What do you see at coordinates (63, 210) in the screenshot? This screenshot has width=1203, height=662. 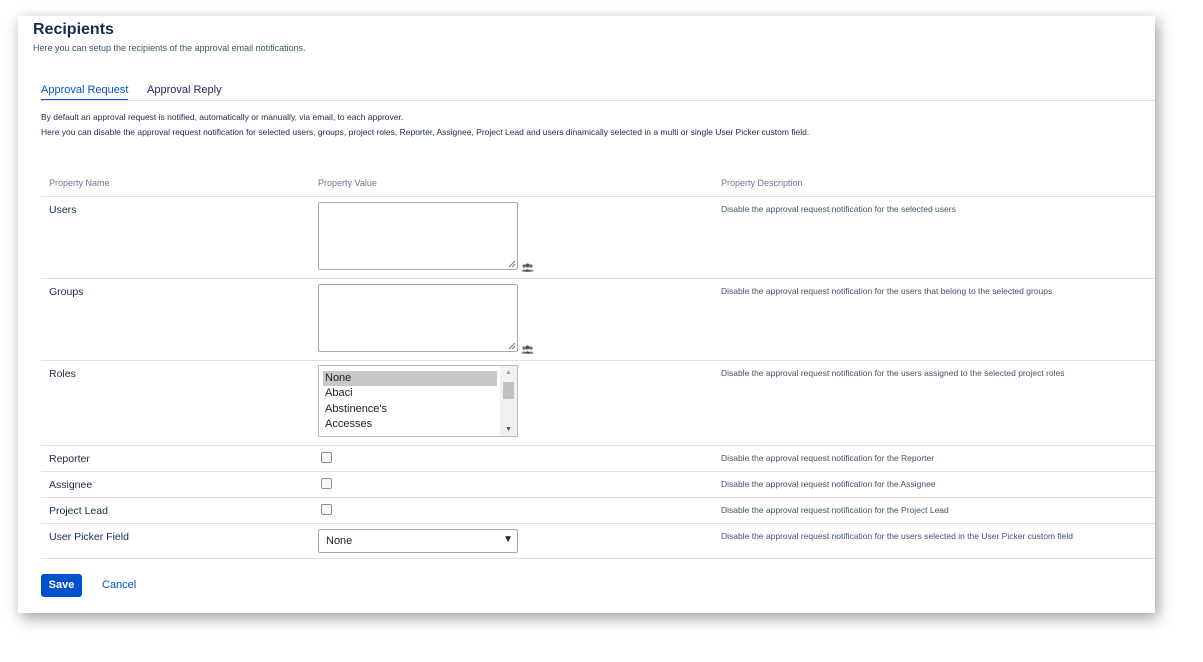 I see `row-name-users: Users` at bounding box center [63, 210].